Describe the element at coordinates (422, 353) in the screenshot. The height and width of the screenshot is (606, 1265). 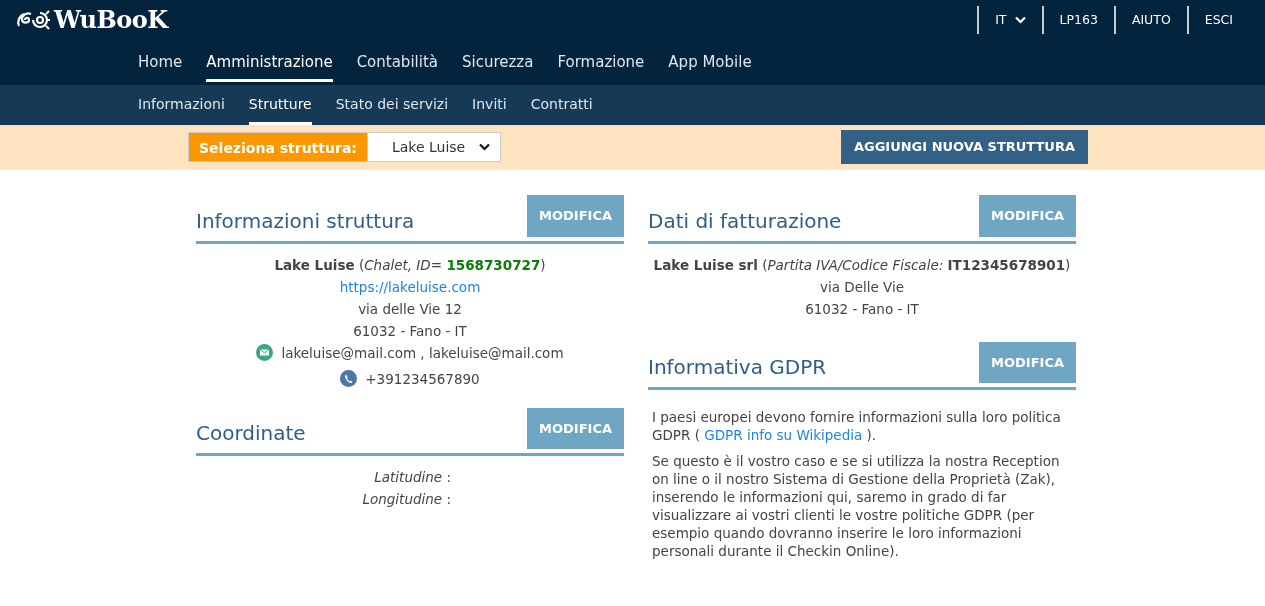
I see `email-text: lakeluise@mail.com , lakeluise@mail.com` at that location.